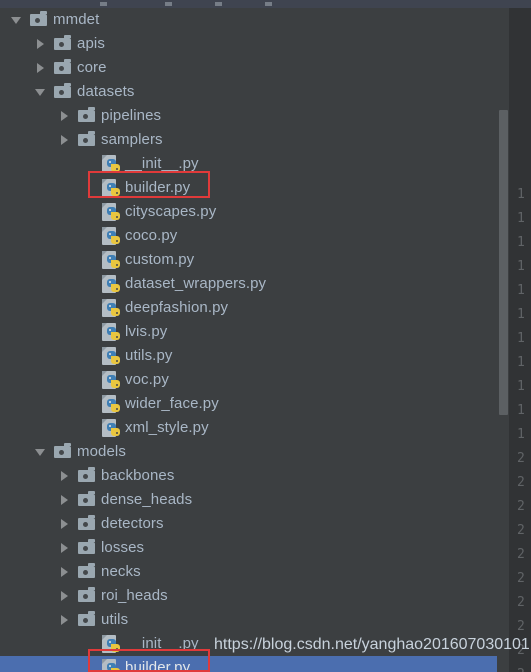 The height and width of the screenshot is (672, 531). What do you see at coordinates (121, 571) in the screenshot?
I see `tree-row-label: necks` at bounding box center [121, 571].